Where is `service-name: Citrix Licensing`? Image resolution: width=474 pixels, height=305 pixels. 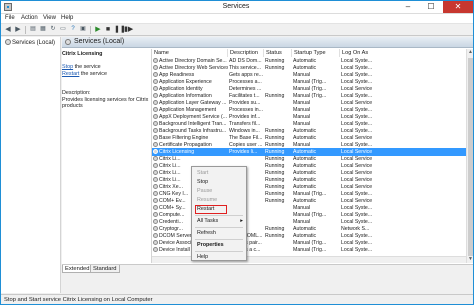
service-name: Citrix Licensing is located at coordinates (82, 54).